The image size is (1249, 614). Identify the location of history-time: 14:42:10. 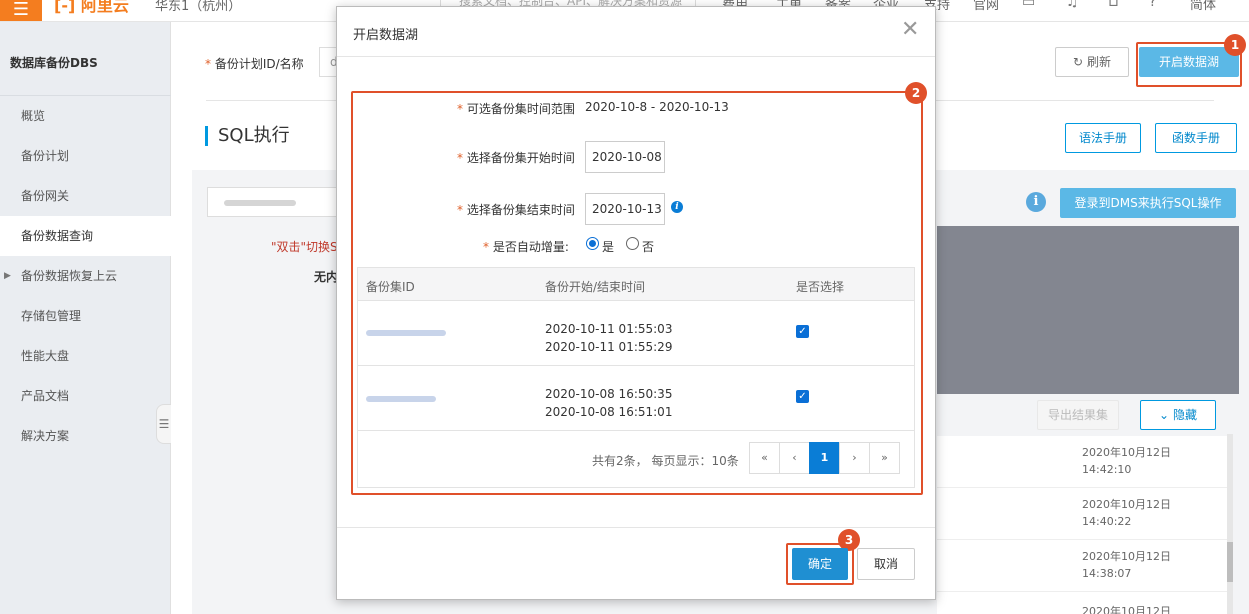
(1107, 469).